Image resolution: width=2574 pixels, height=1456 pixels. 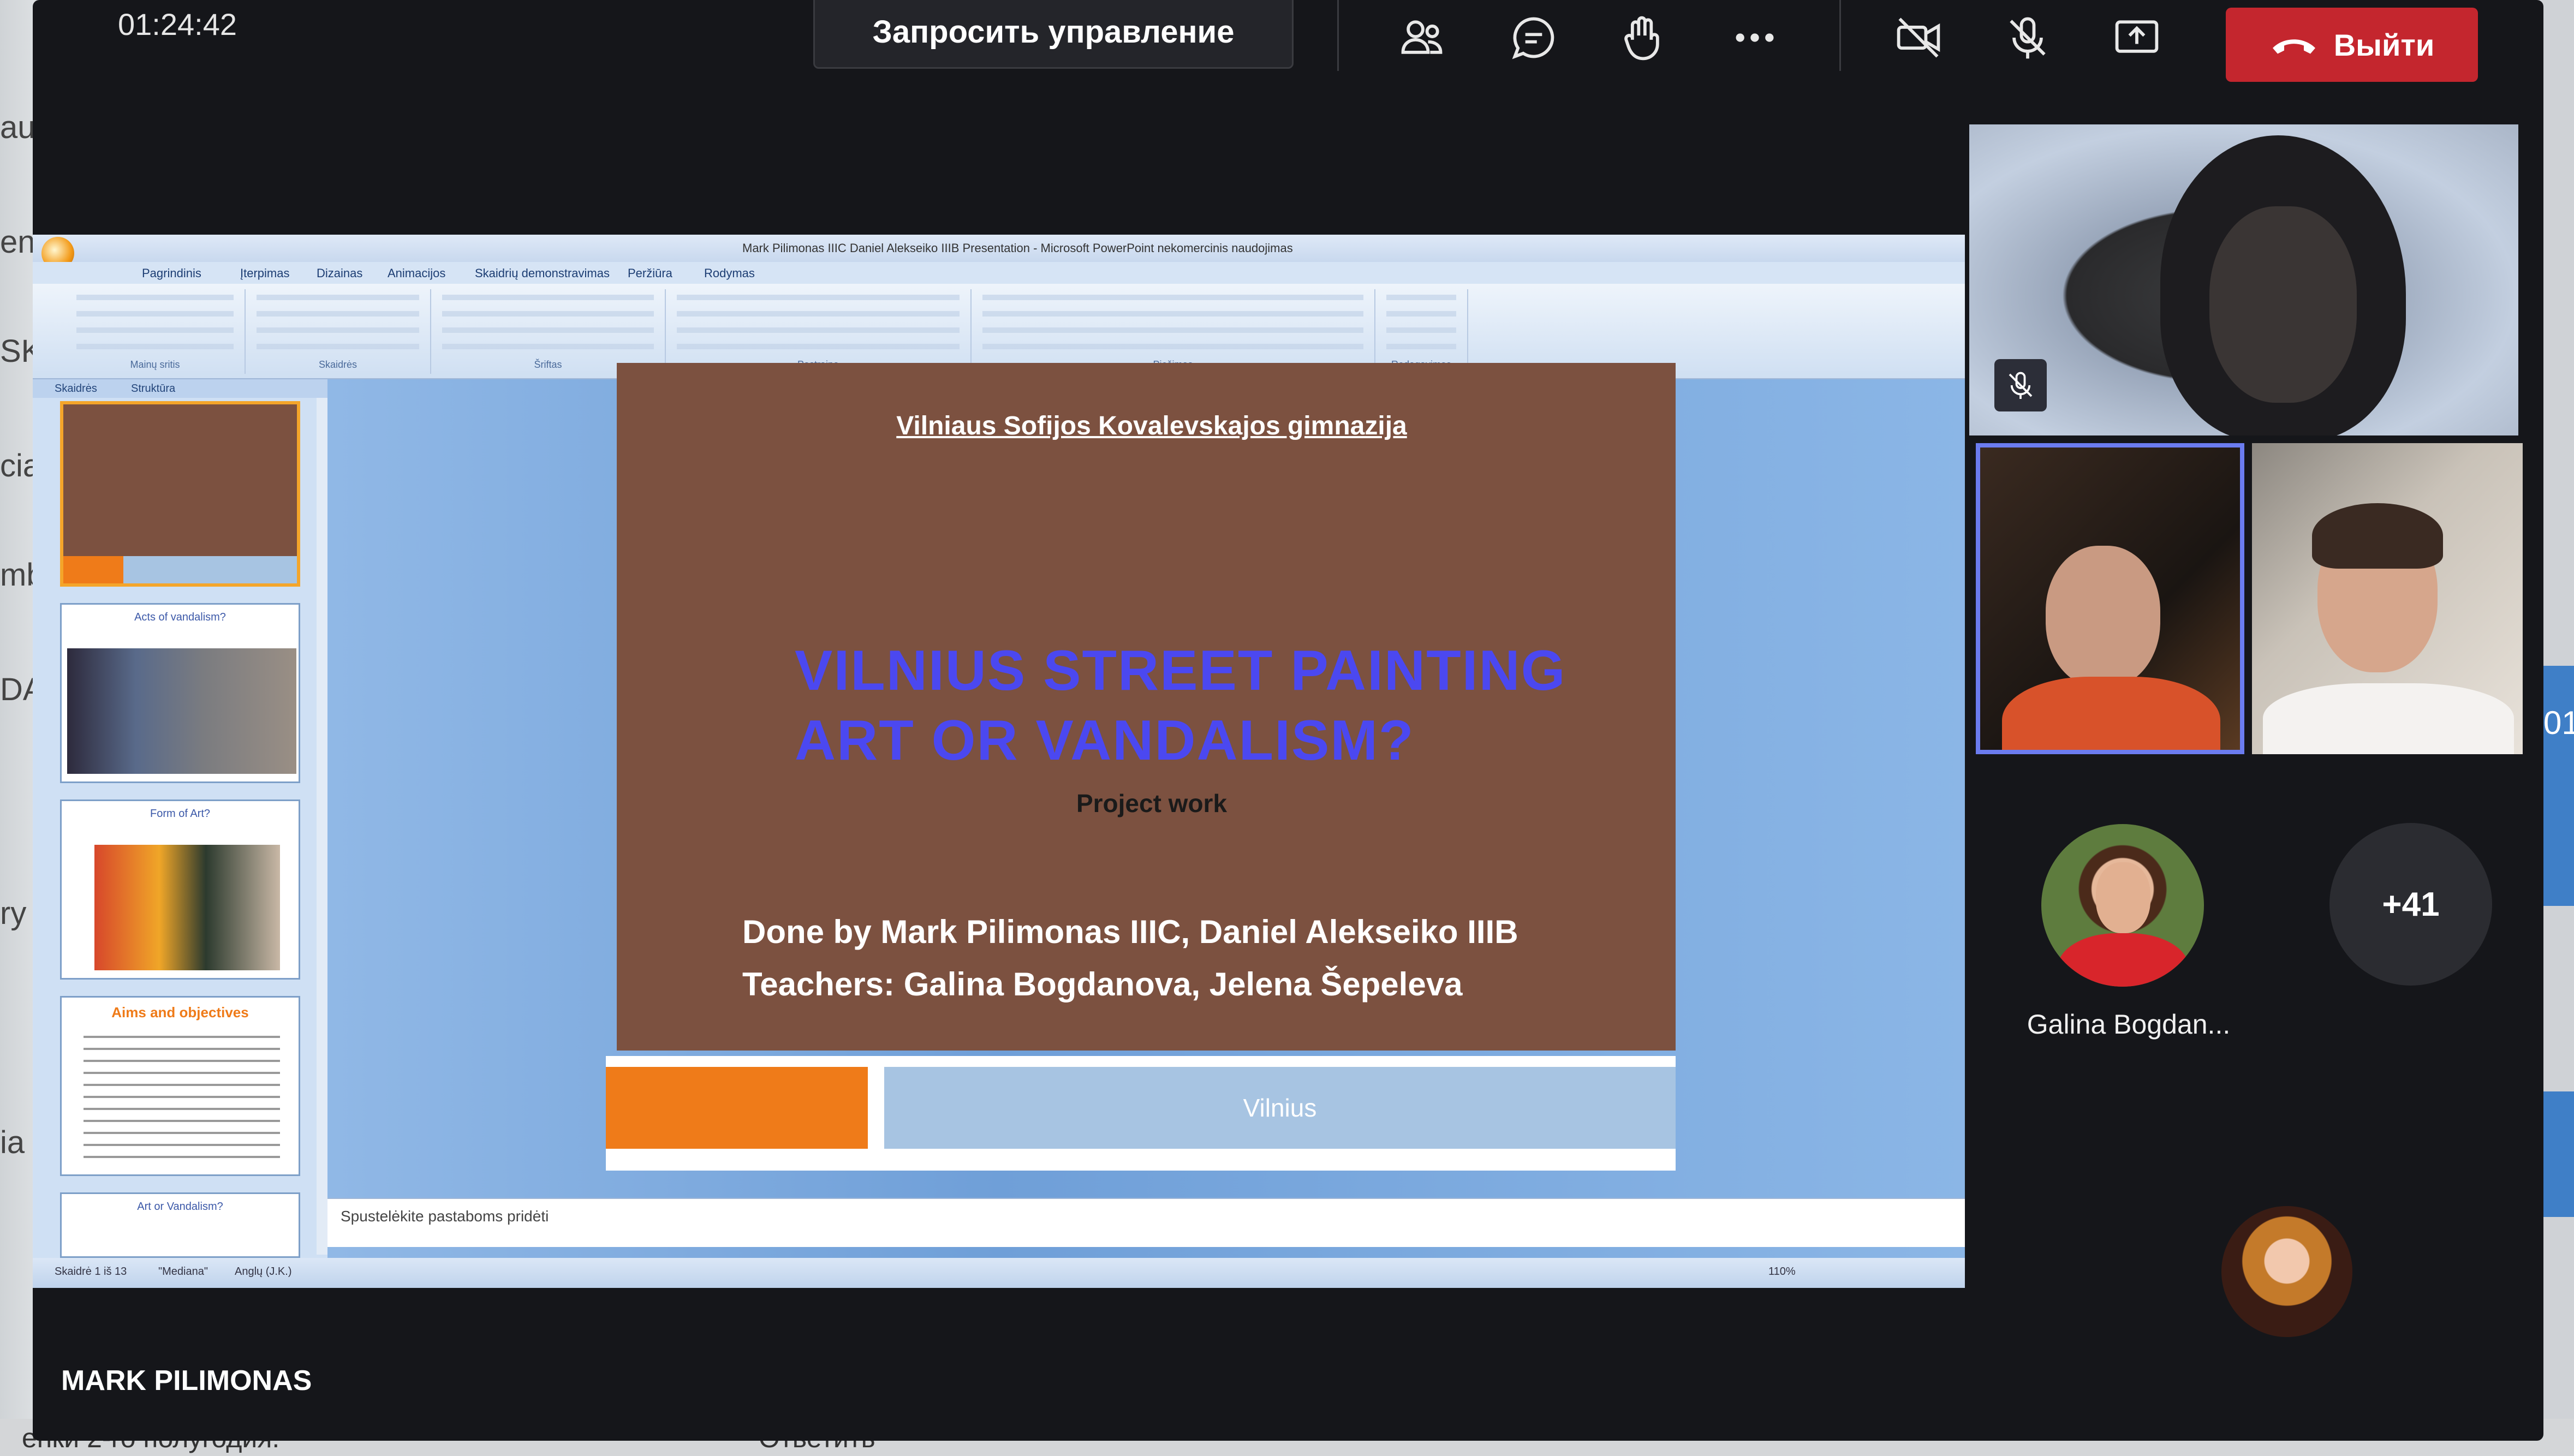 What do you see at coordinates (180, 1086) in the screenshot?
I see `slide-thumbnail: Aims and objectives` at bounding box center [180, 1086].